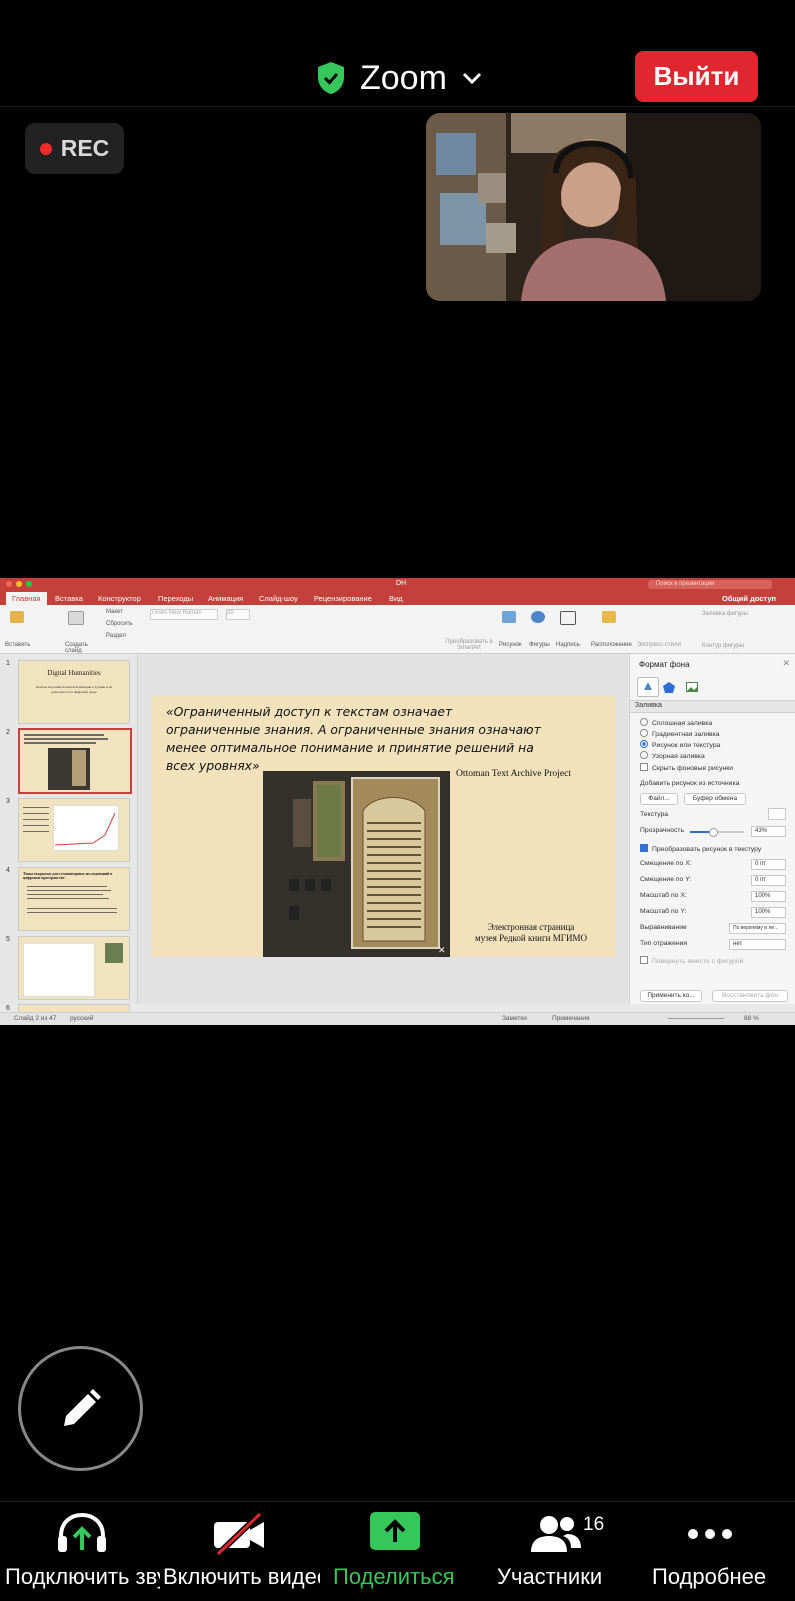  Describe the element at coordinates (676, 722) in the screenshot. I see `solid-fill-option: Сплошная заливка` at that location.